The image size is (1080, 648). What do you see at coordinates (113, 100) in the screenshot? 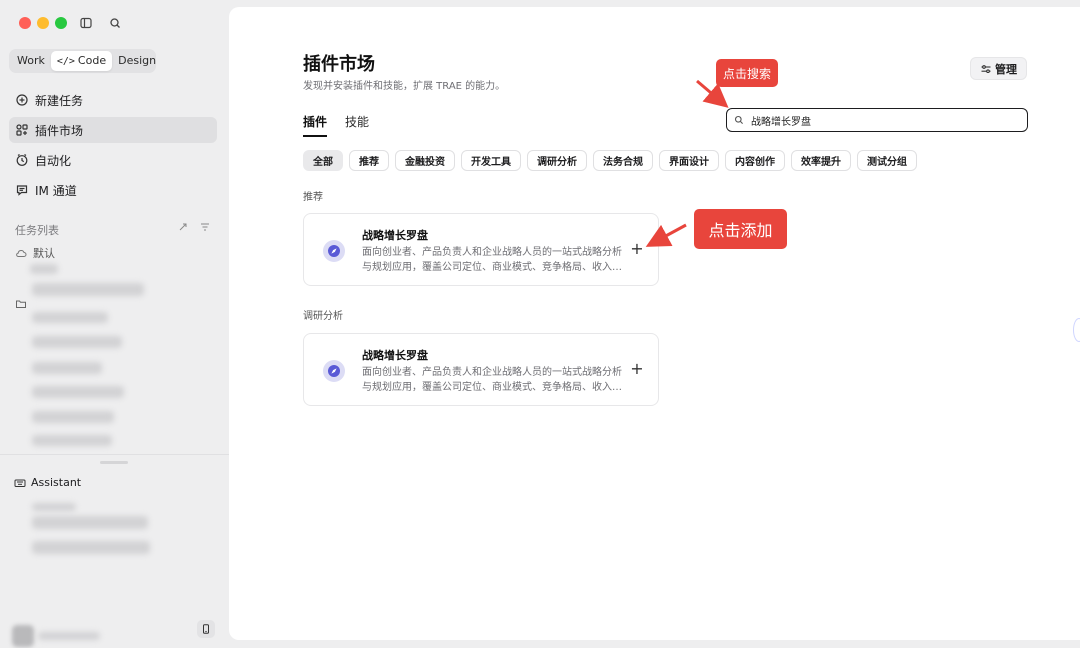
I see `nav-new-task: 新建任务` at bounding box center [113, 100].